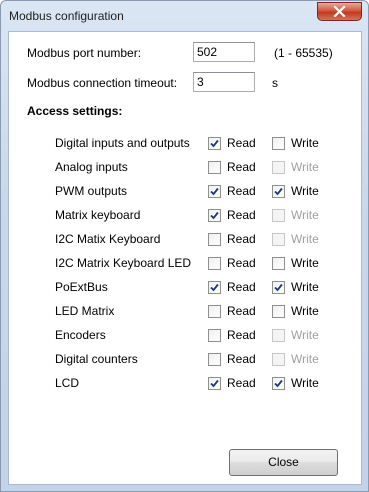 The height and width of the screenshot is (492, 369). What do you see at coordinates (224, 52) in the screenshot?
I see `port-input` at bounding box center [224, 52].